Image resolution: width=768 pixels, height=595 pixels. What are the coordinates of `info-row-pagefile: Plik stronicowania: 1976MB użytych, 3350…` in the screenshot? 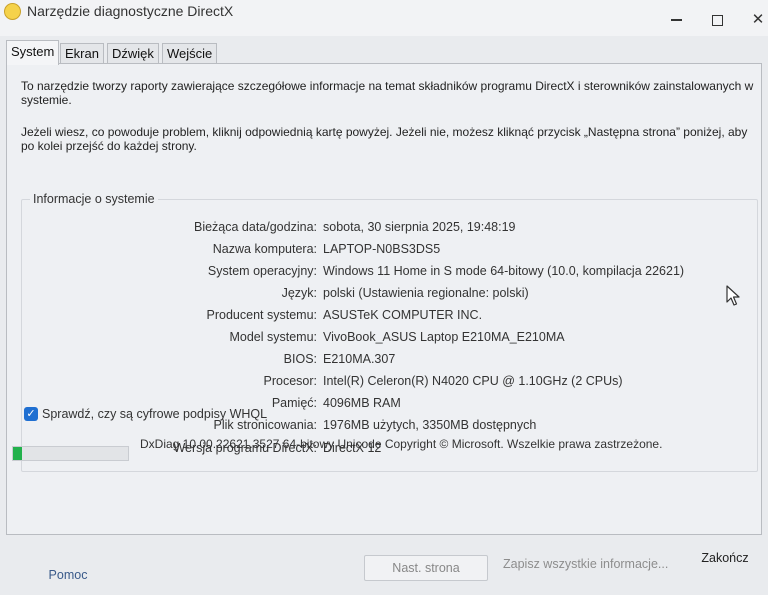 It's located at (389, 428).